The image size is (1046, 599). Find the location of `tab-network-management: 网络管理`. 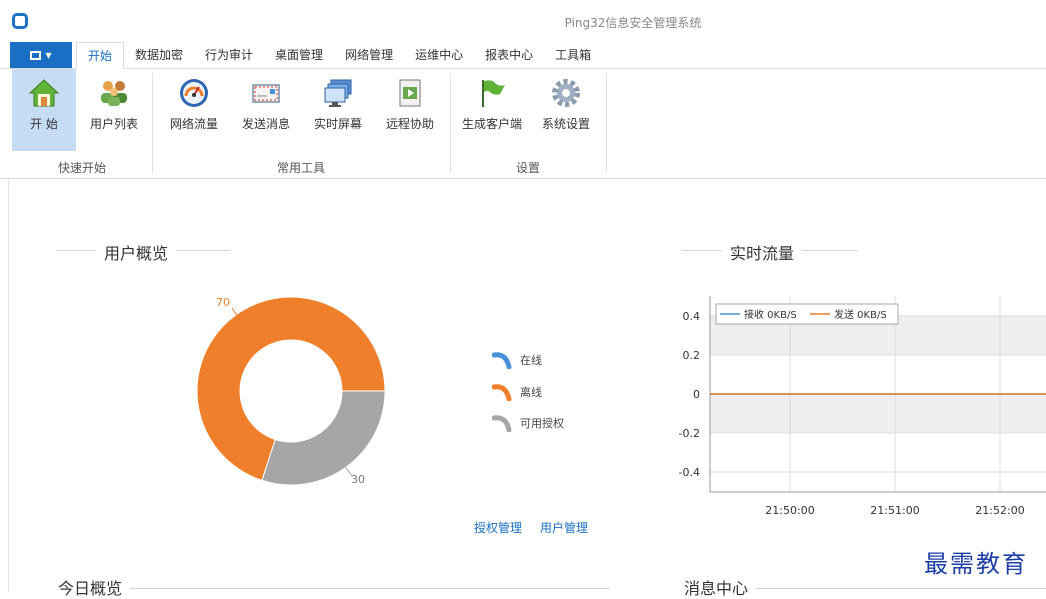

tab-network-management: 网络管理 is located at coordinates (369, 55).